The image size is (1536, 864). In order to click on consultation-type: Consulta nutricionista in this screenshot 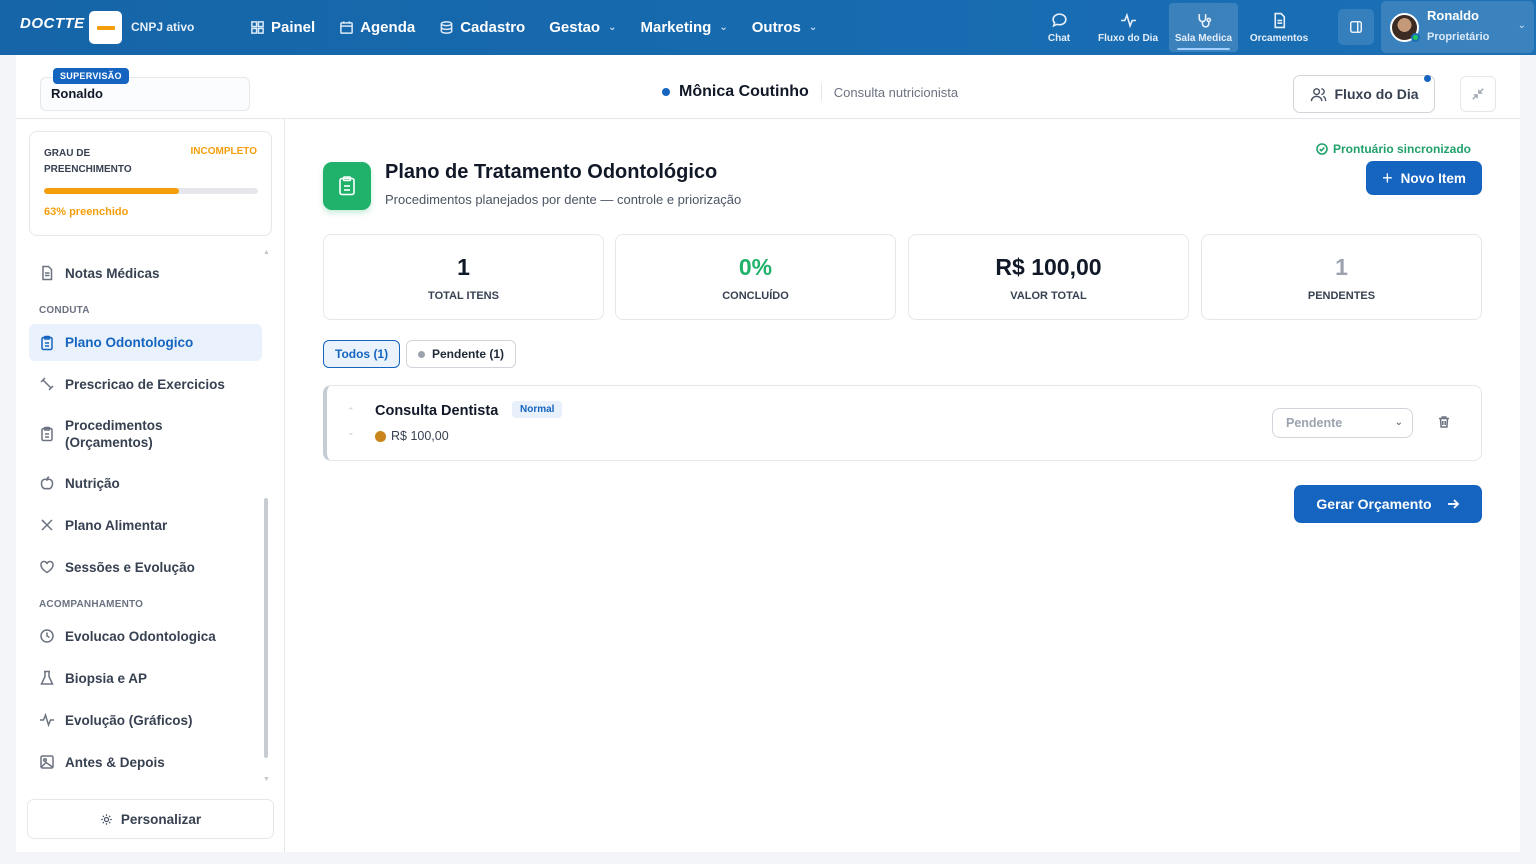, I will do `click(896, 92)`.